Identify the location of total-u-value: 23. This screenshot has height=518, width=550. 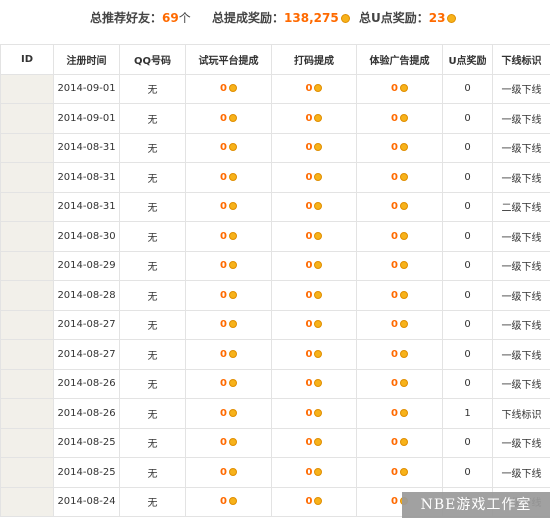
(437, 18).